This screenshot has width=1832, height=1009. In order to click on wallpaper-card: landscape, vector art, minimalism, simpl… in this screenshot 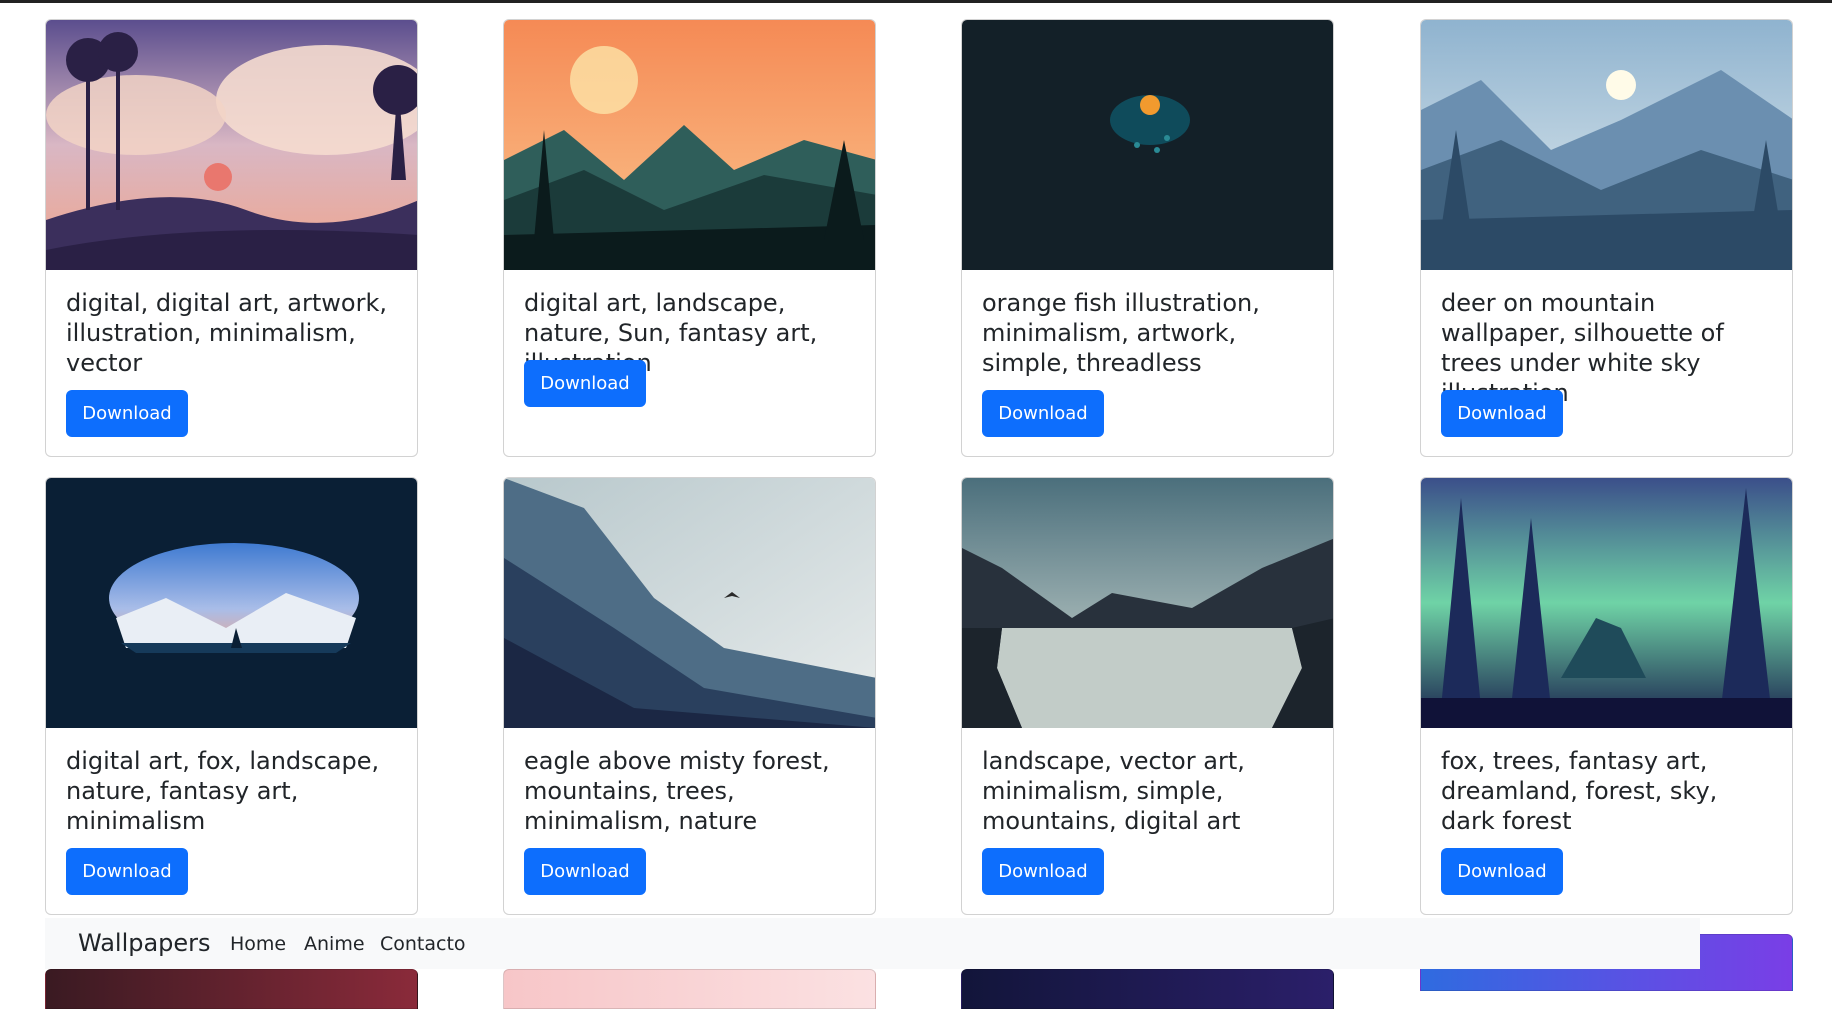, I will do `click(1147, 696)`.